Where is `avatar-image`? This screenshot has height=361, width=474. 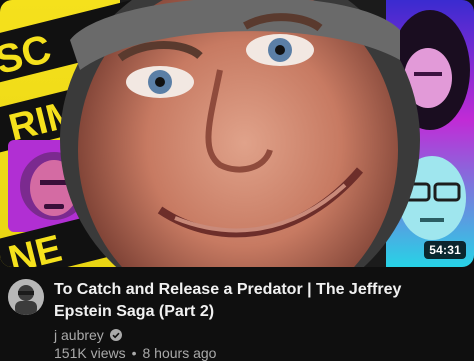
avatar-image is located at coordinates (26, 297).